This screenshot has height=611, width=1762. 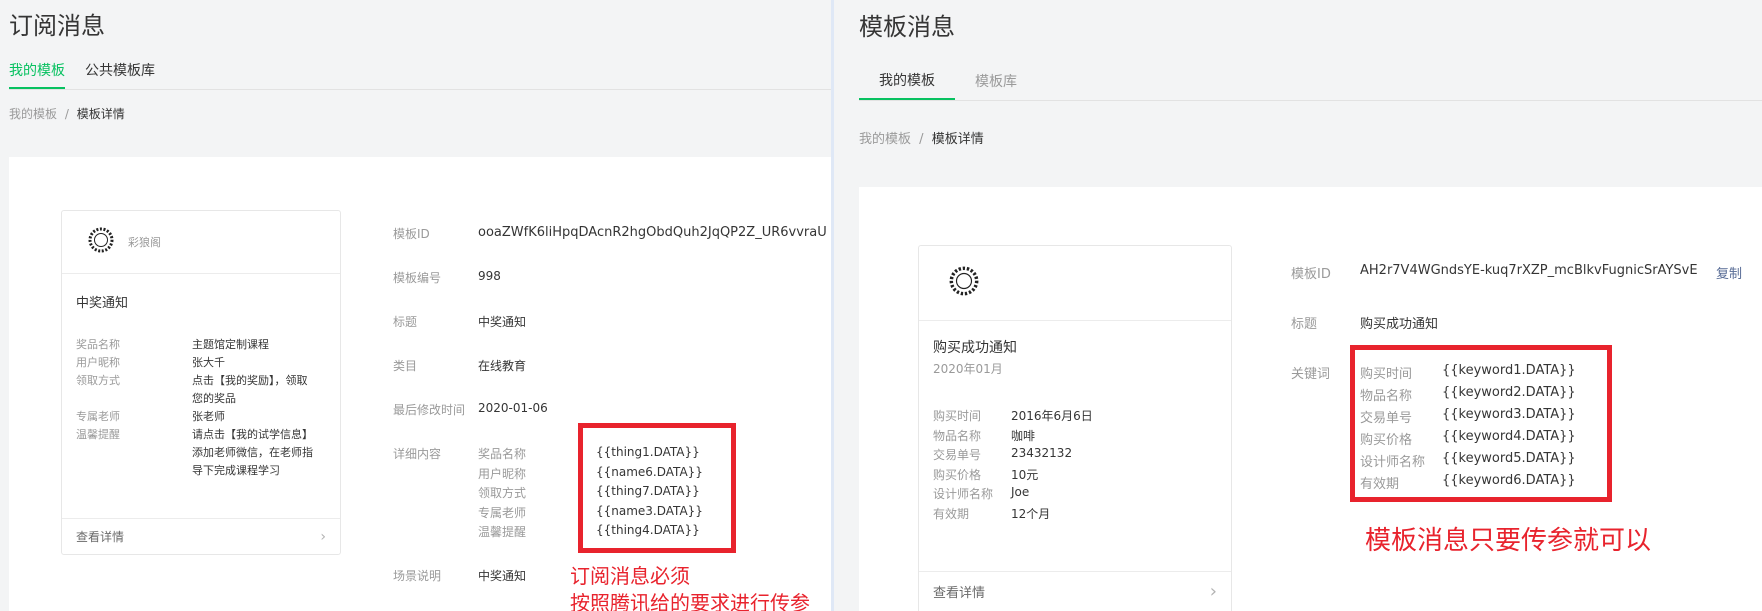 What do you see at coordinates (513, 408) in the screenshot?
I see `modified-time-value: 2020-01-06` at bounding box center [513, 408].